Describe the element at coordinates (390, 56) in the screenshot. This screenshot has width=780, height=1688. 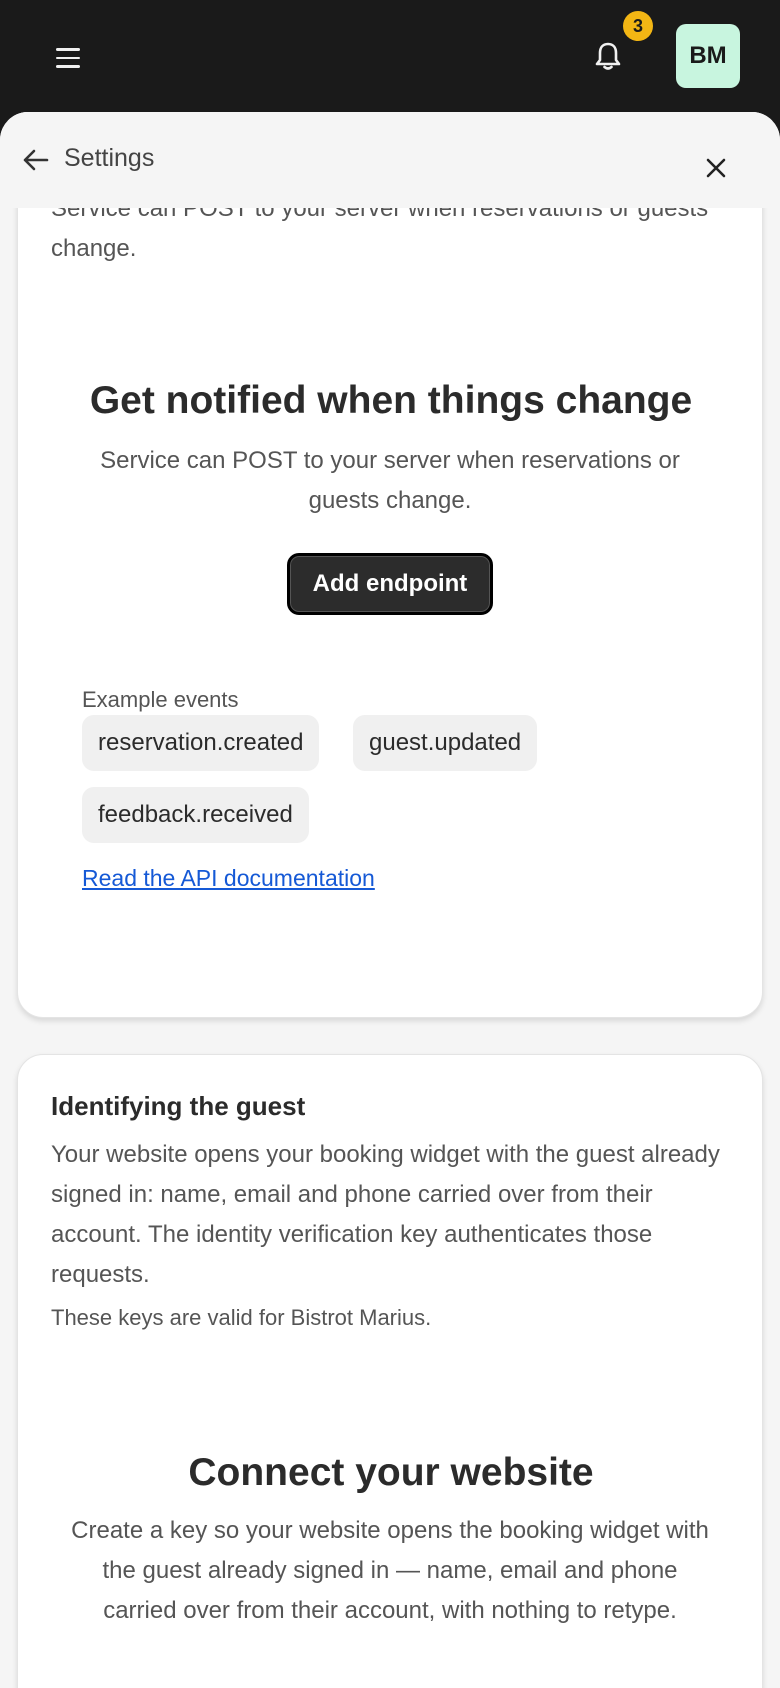
I see `top-app-bar: 3 BM` at that location.